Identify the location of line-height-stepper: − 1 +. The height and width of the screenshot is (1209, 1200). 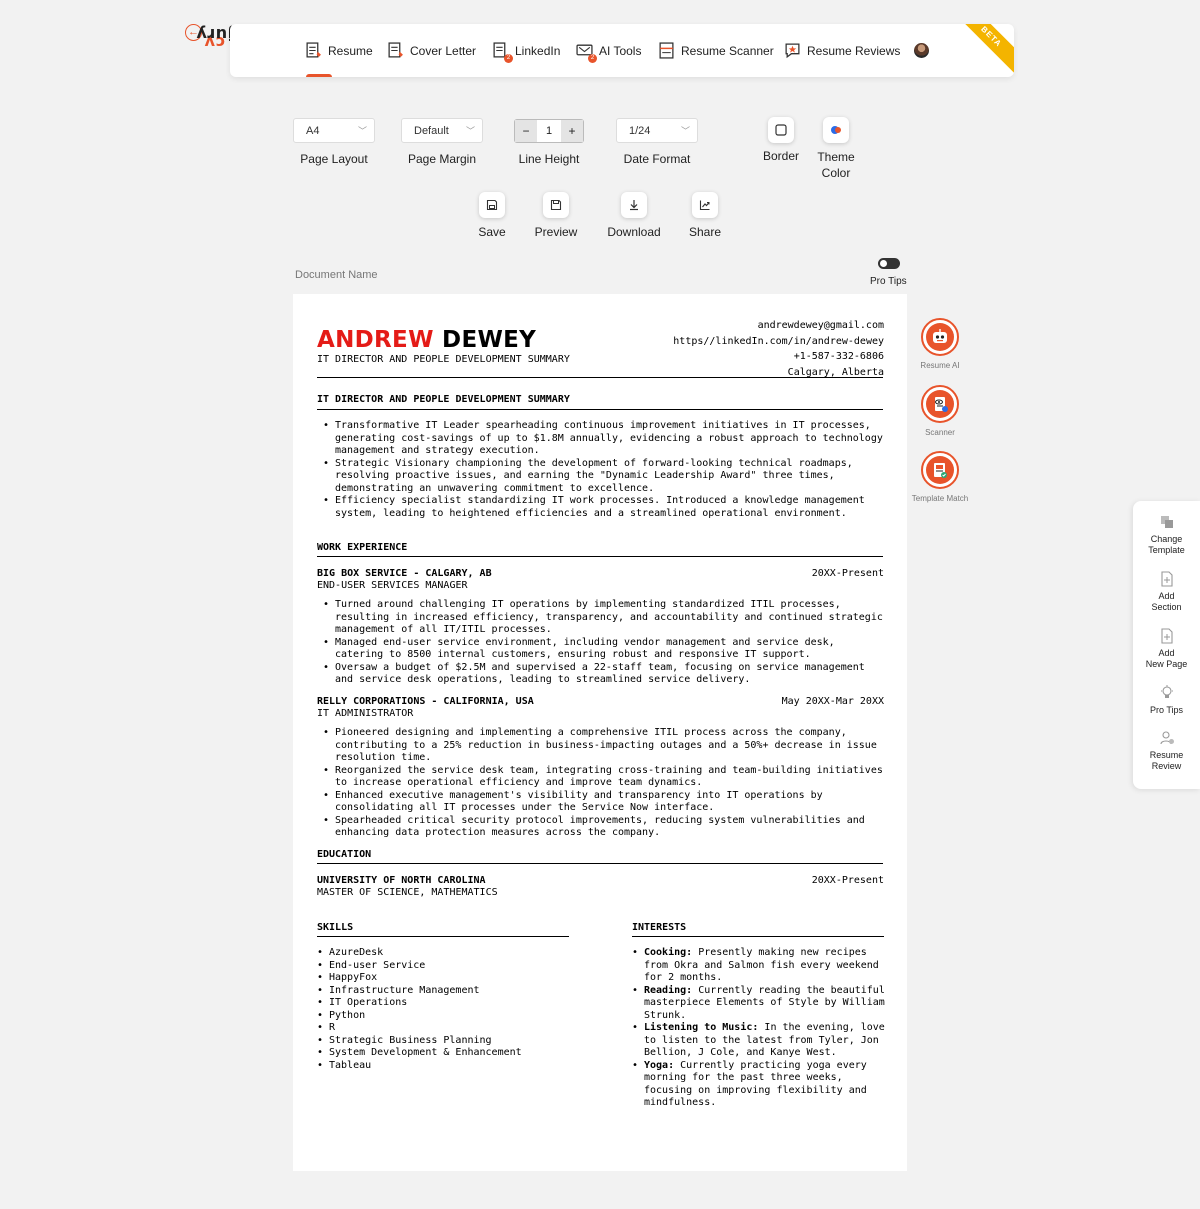
(549, 131).